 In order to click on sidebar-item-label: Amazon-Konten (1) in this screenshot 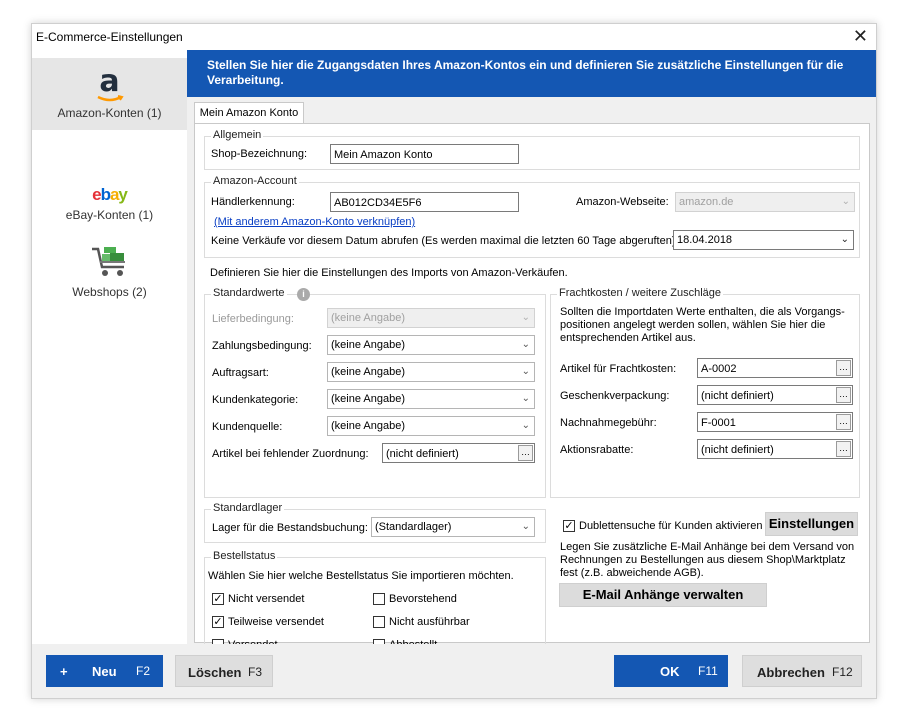, I will do `click(109, 113)`.